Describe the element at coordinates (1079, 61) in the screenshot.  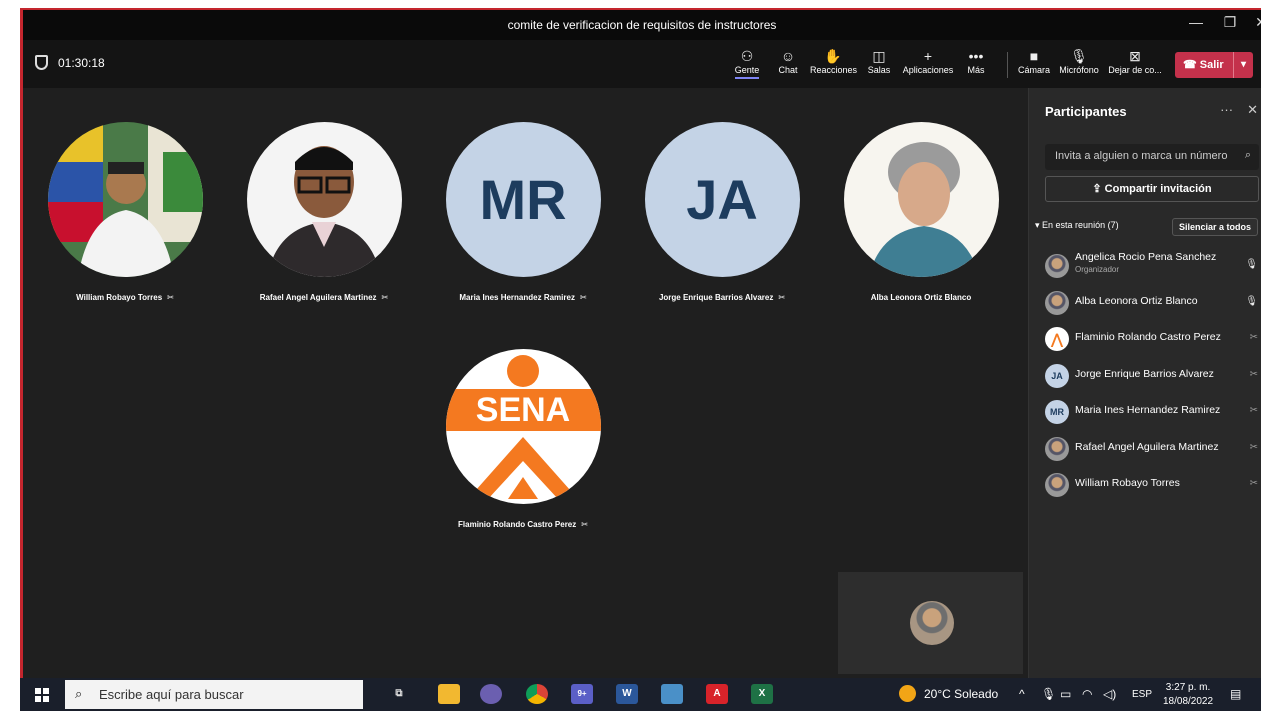
I see `microphone-button: 🎙 Micrófono` at that location.